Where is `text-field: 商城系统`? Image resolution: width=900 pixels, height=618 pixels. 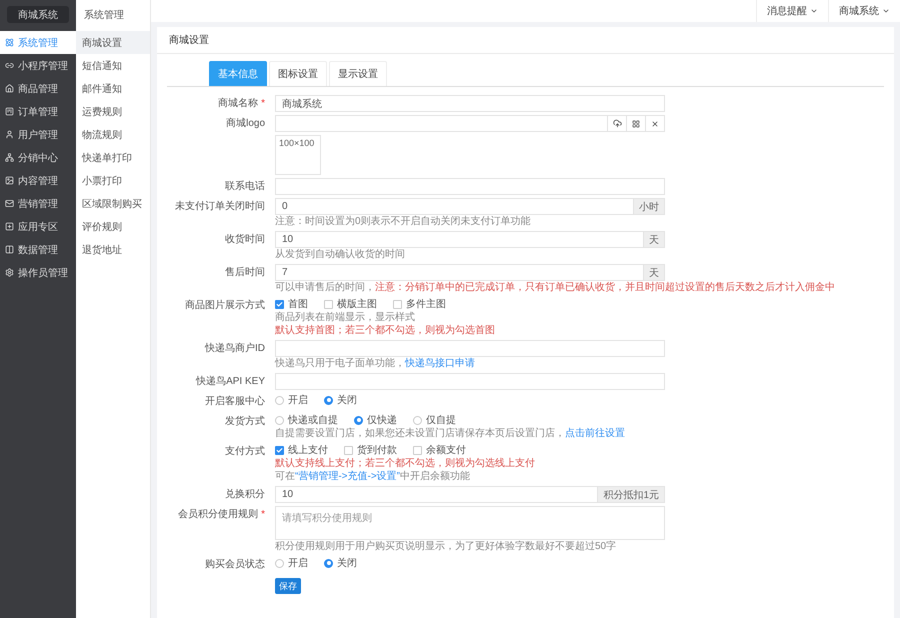 text-field: 商城系统 is located at coordinates (470, 103).